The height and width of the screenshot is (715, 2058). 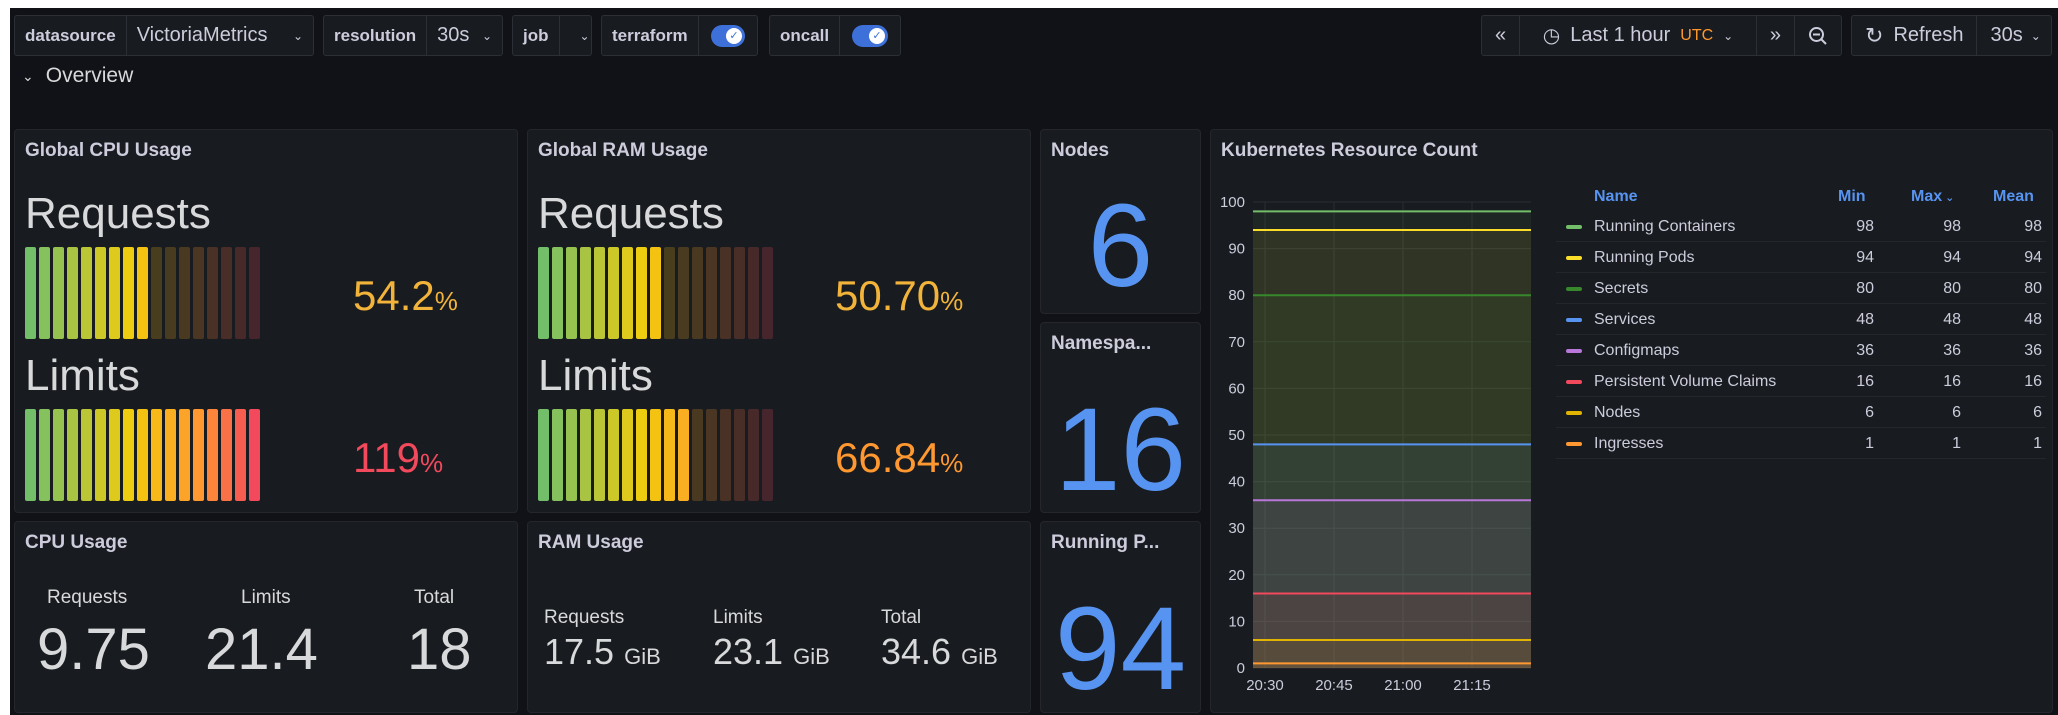 What do you see at coordinates (164, 35) in the screenshot?
I see `datasource-variable: datasource VictoriaMetrics ⌄` at bounding box center [164, 35].